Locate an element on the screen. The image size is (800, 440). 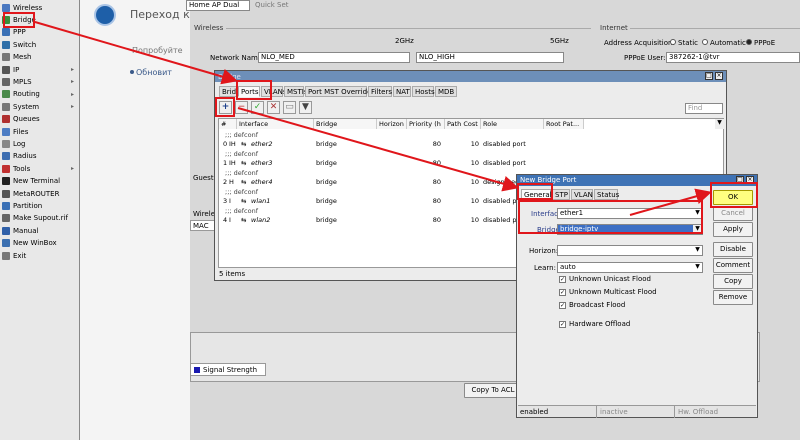
arrow-fields-to-ok is located at coordinates (670, 202).